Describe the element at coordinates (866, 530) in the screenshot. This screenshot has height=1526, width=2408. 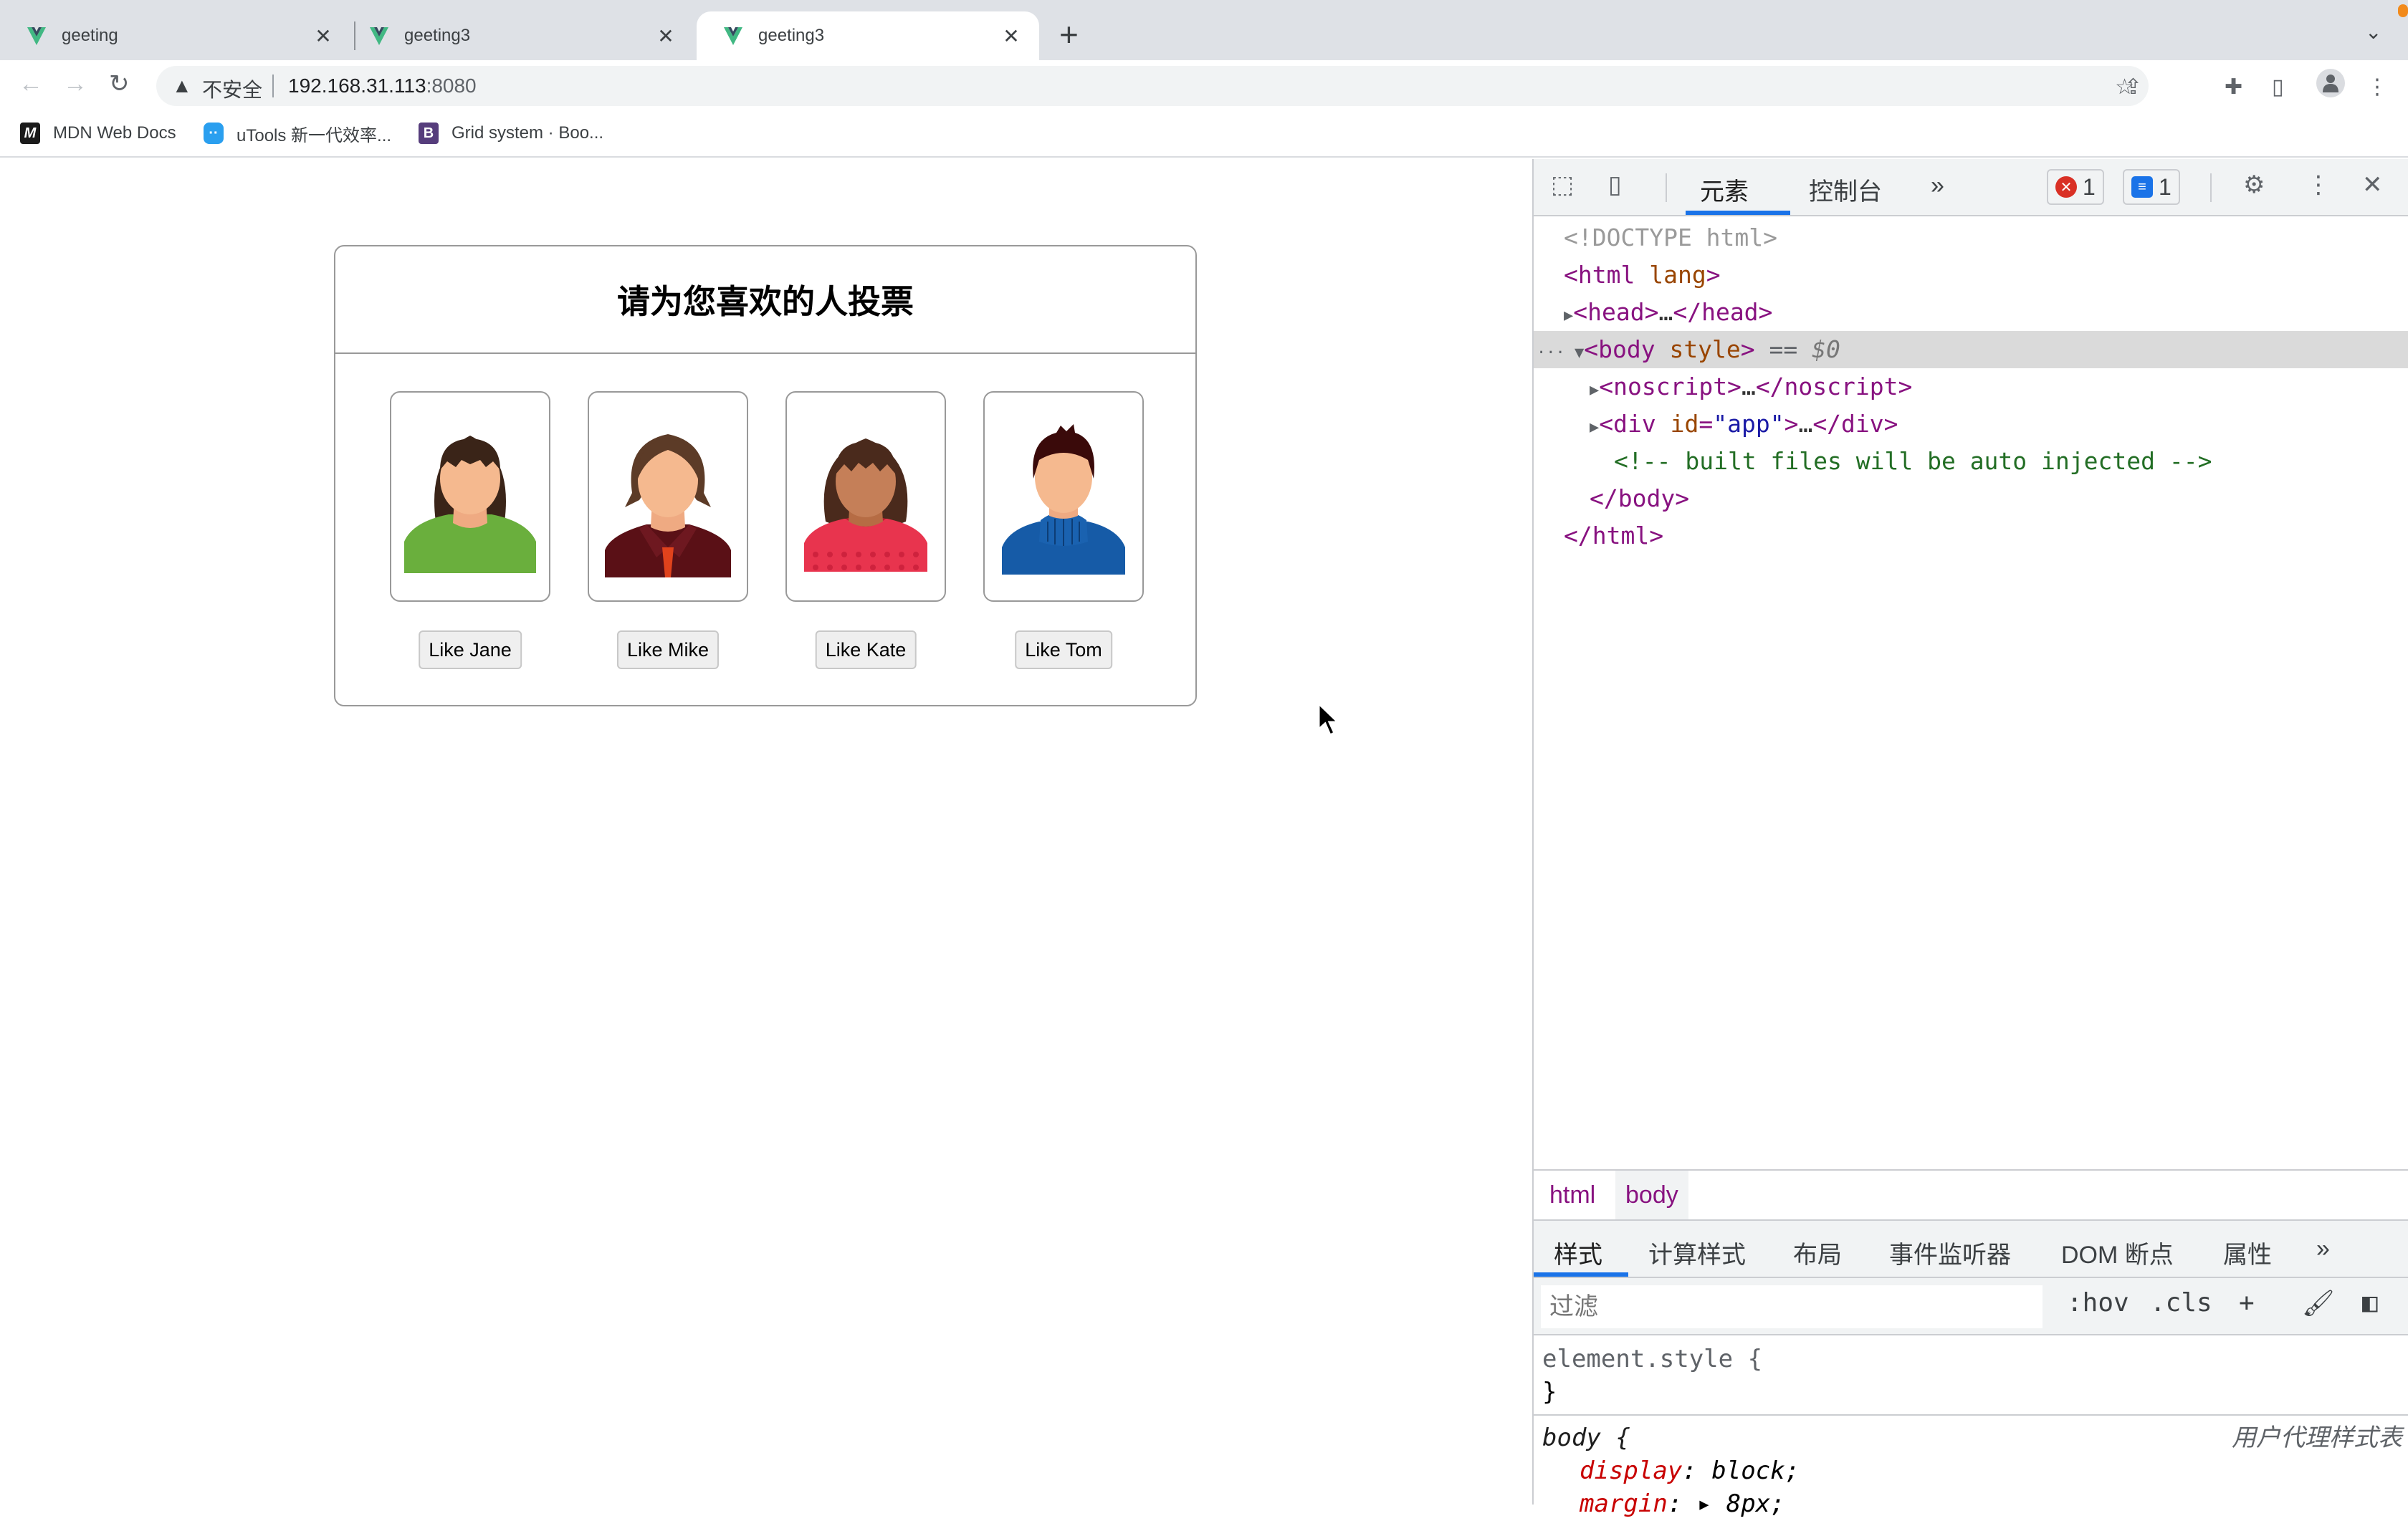
I see `candidate-kate: Like Kate` at that location.